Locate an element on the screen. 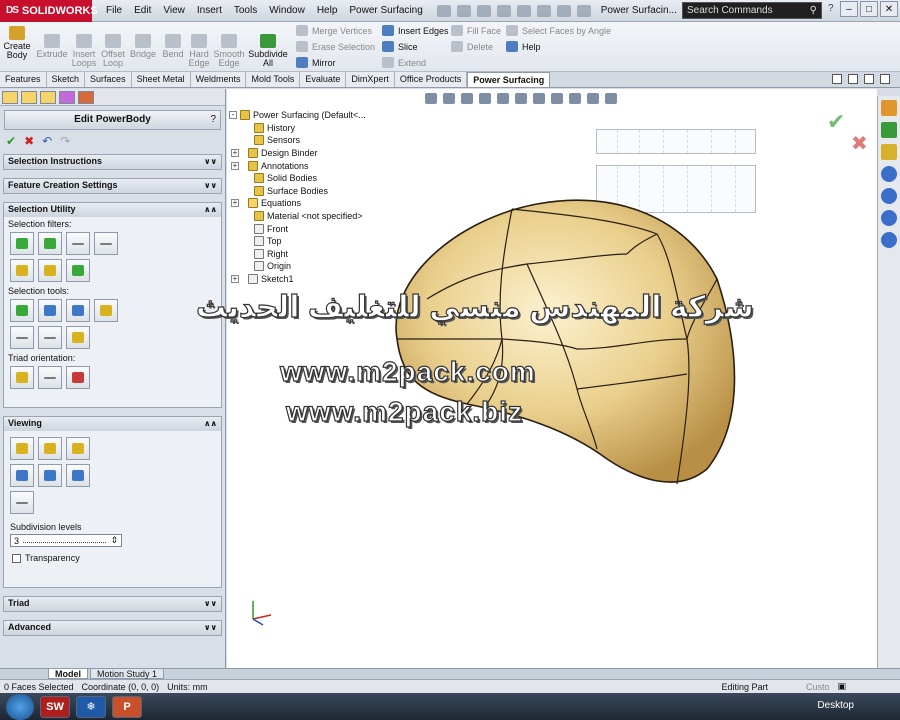 This screenshot has height=720, width=900. filter-body-button is located at coordinates (22, 270).